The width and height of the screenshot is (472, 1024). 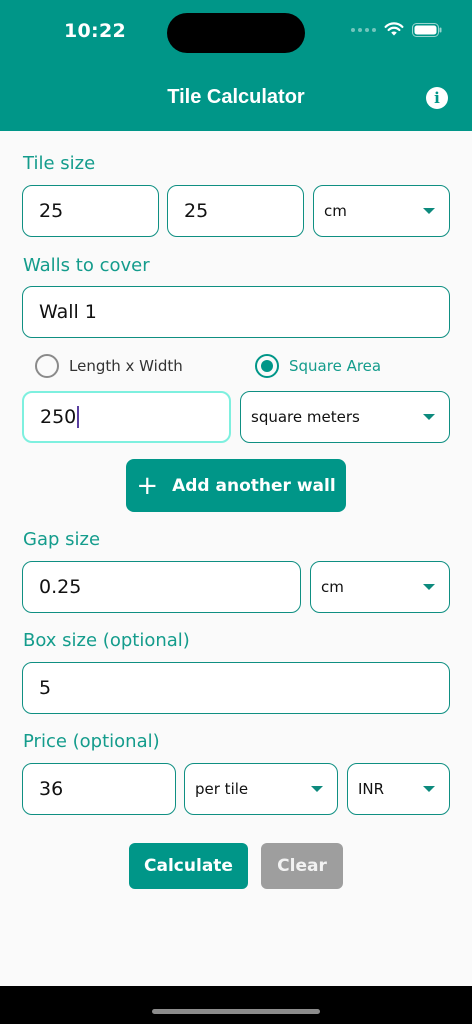 What do you see at coordinates (126, 366) in the screenshot?
I see `radio-length-width-label: Length x Width` at bounding box center [126, 366].